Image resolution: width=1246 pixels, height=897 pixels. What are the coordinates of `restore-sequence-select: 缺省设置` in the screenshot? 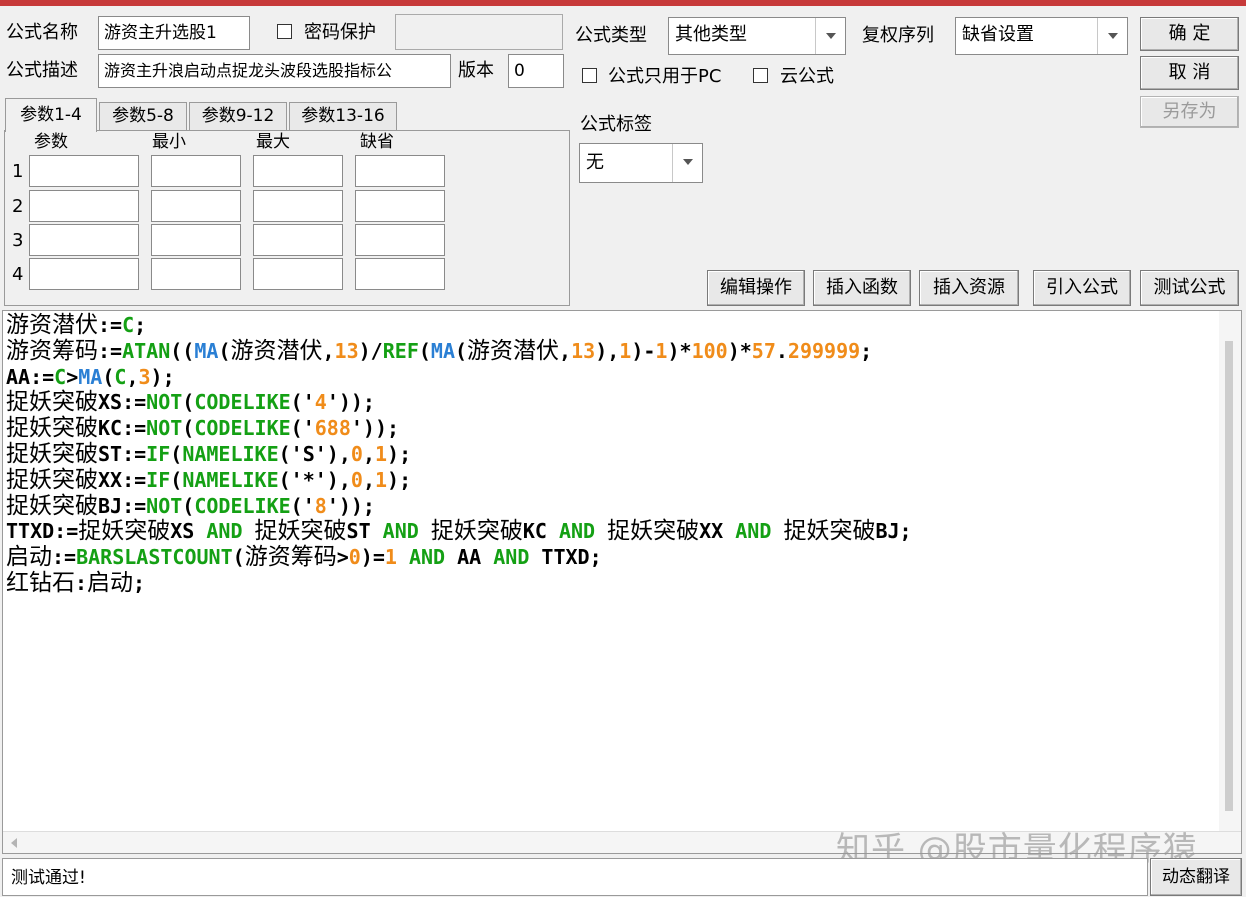 It's located at (1041, 36).